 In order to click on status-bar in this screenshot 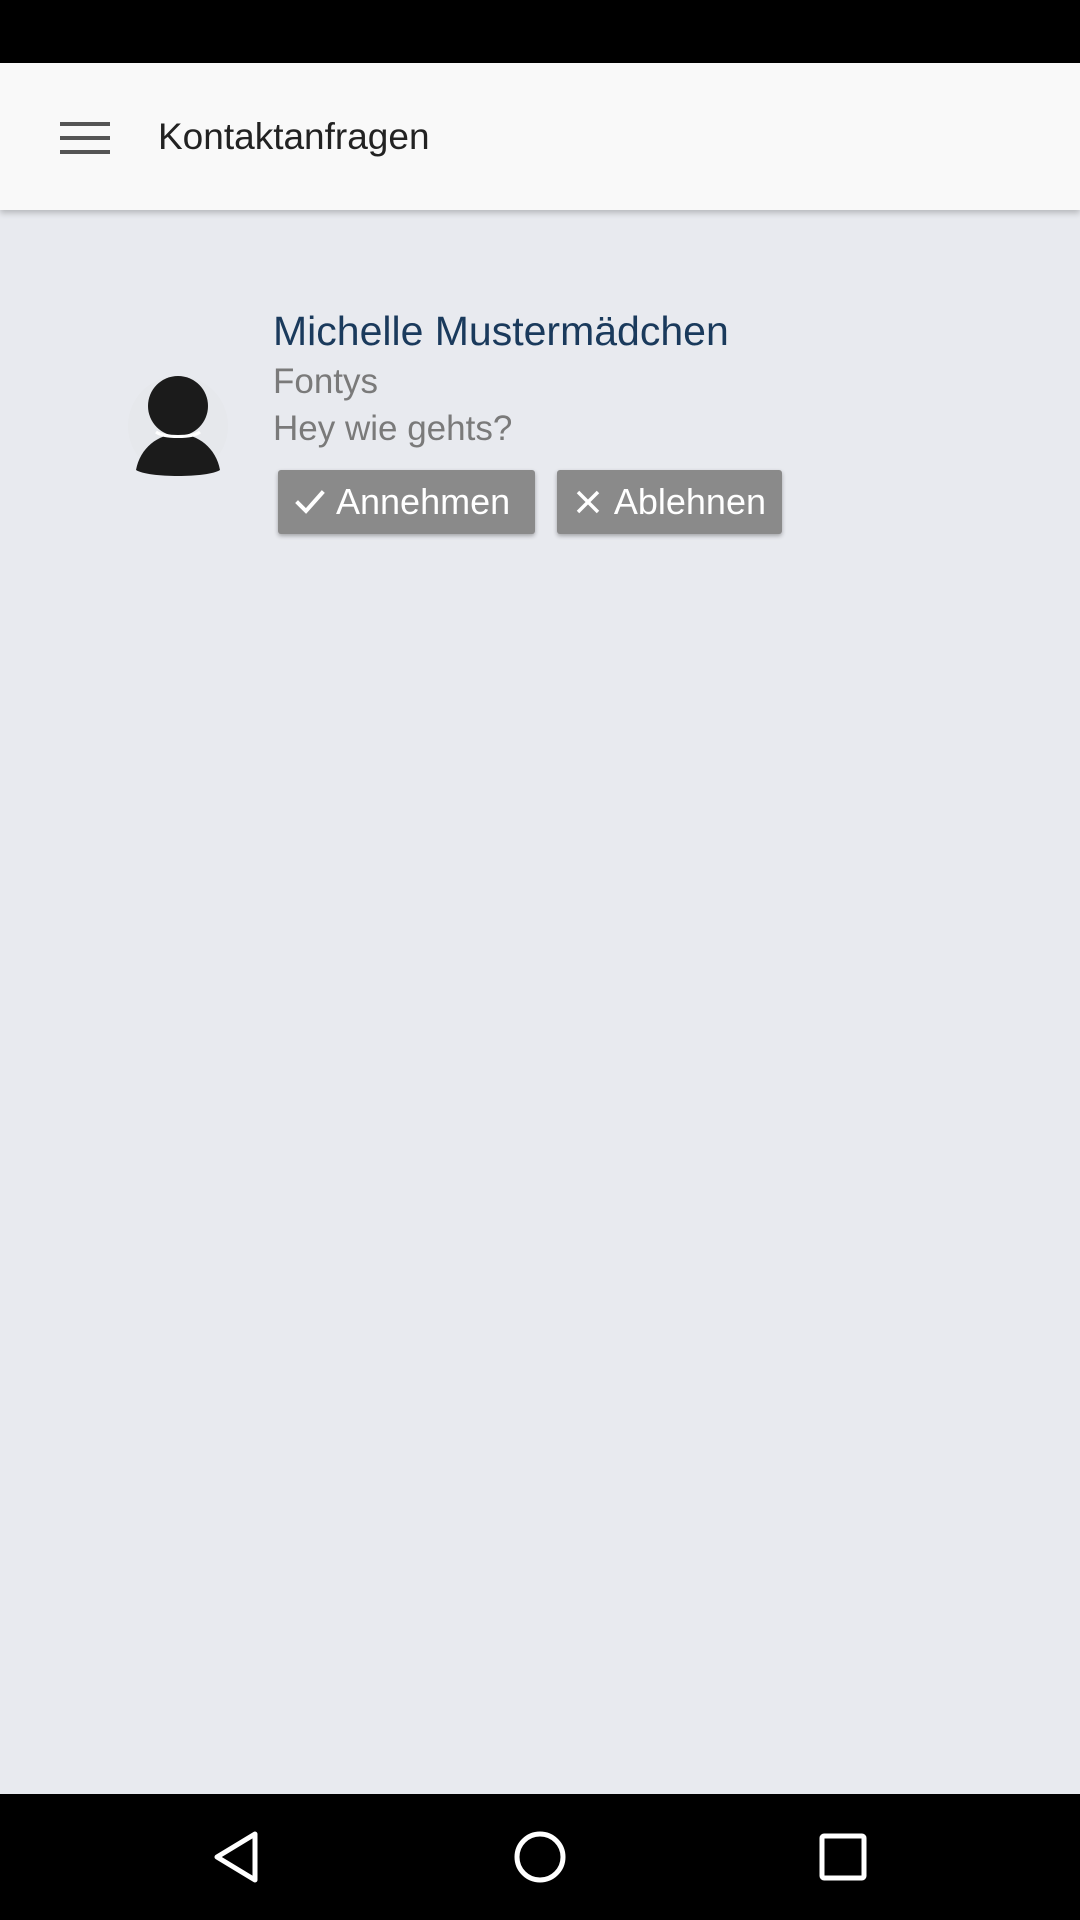, I will do `click(540, 31)`.